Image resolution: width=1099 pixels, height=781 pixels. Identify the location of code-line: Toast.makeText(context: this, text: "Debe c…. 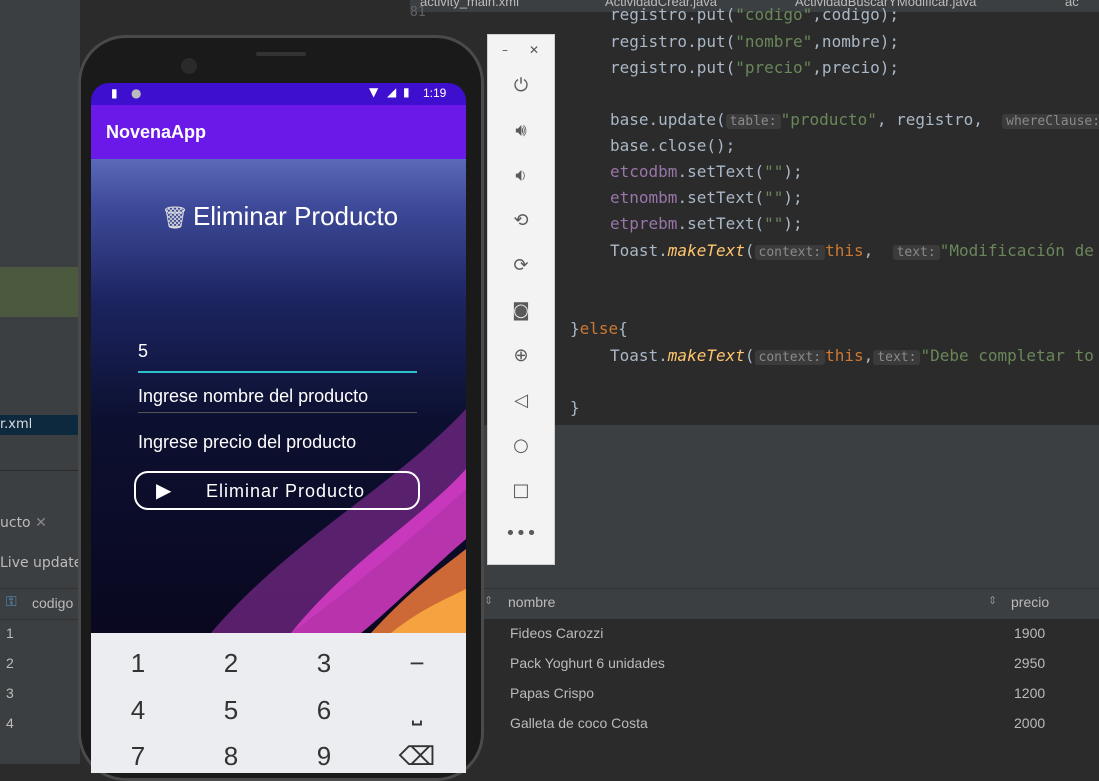
(852, 355).